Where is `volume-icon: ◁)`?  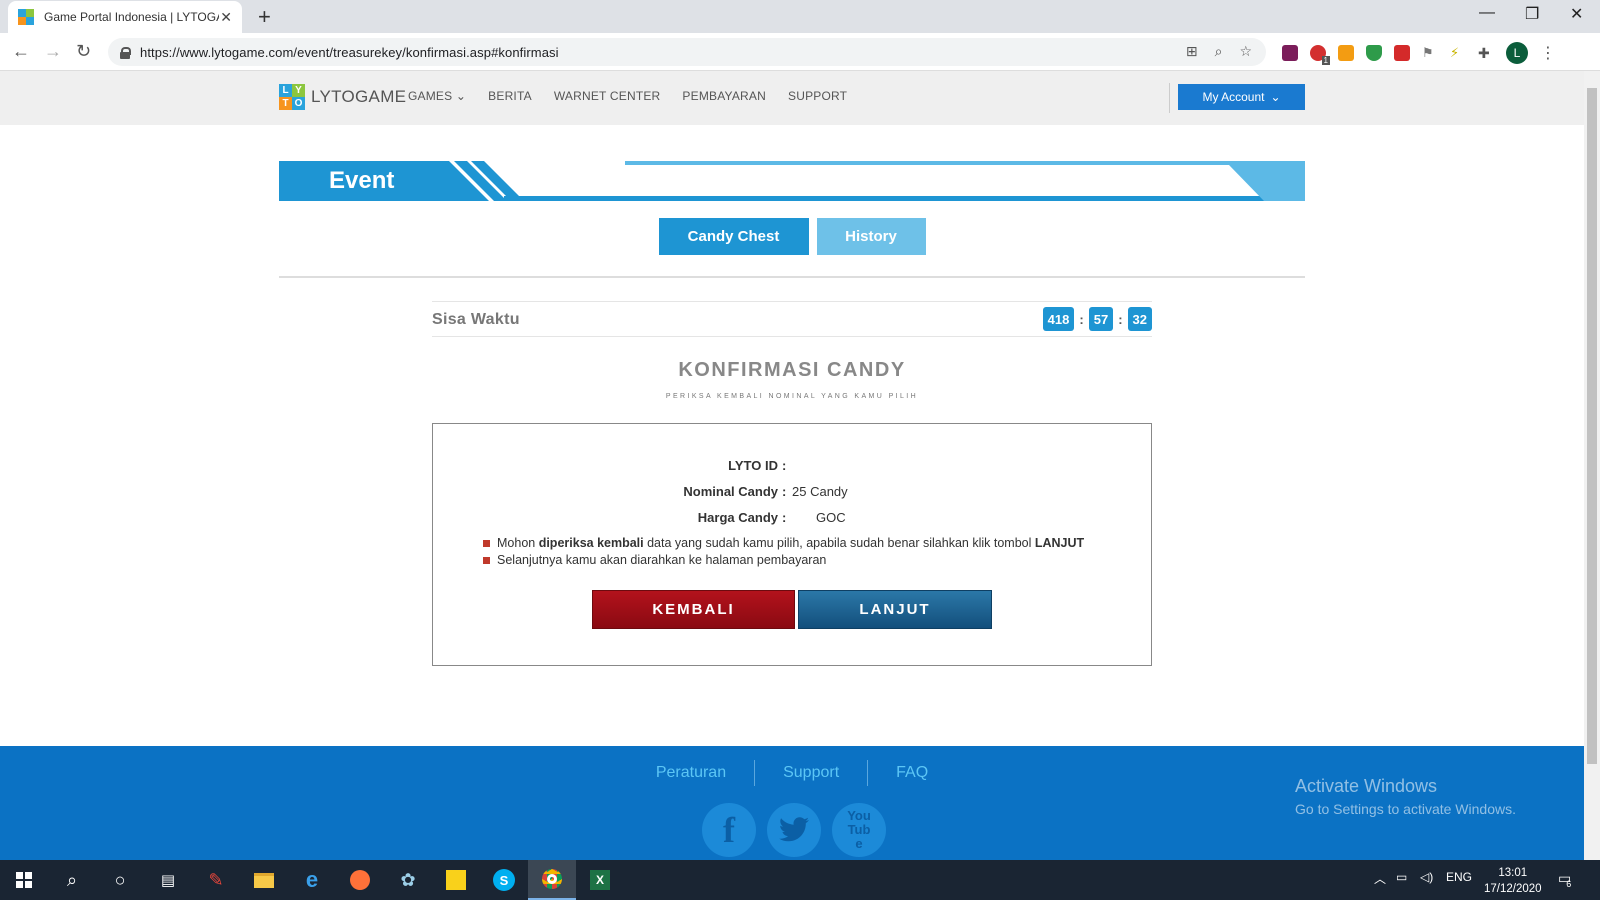
volume-icon: ◁) is located at coordinates (1426, 877).